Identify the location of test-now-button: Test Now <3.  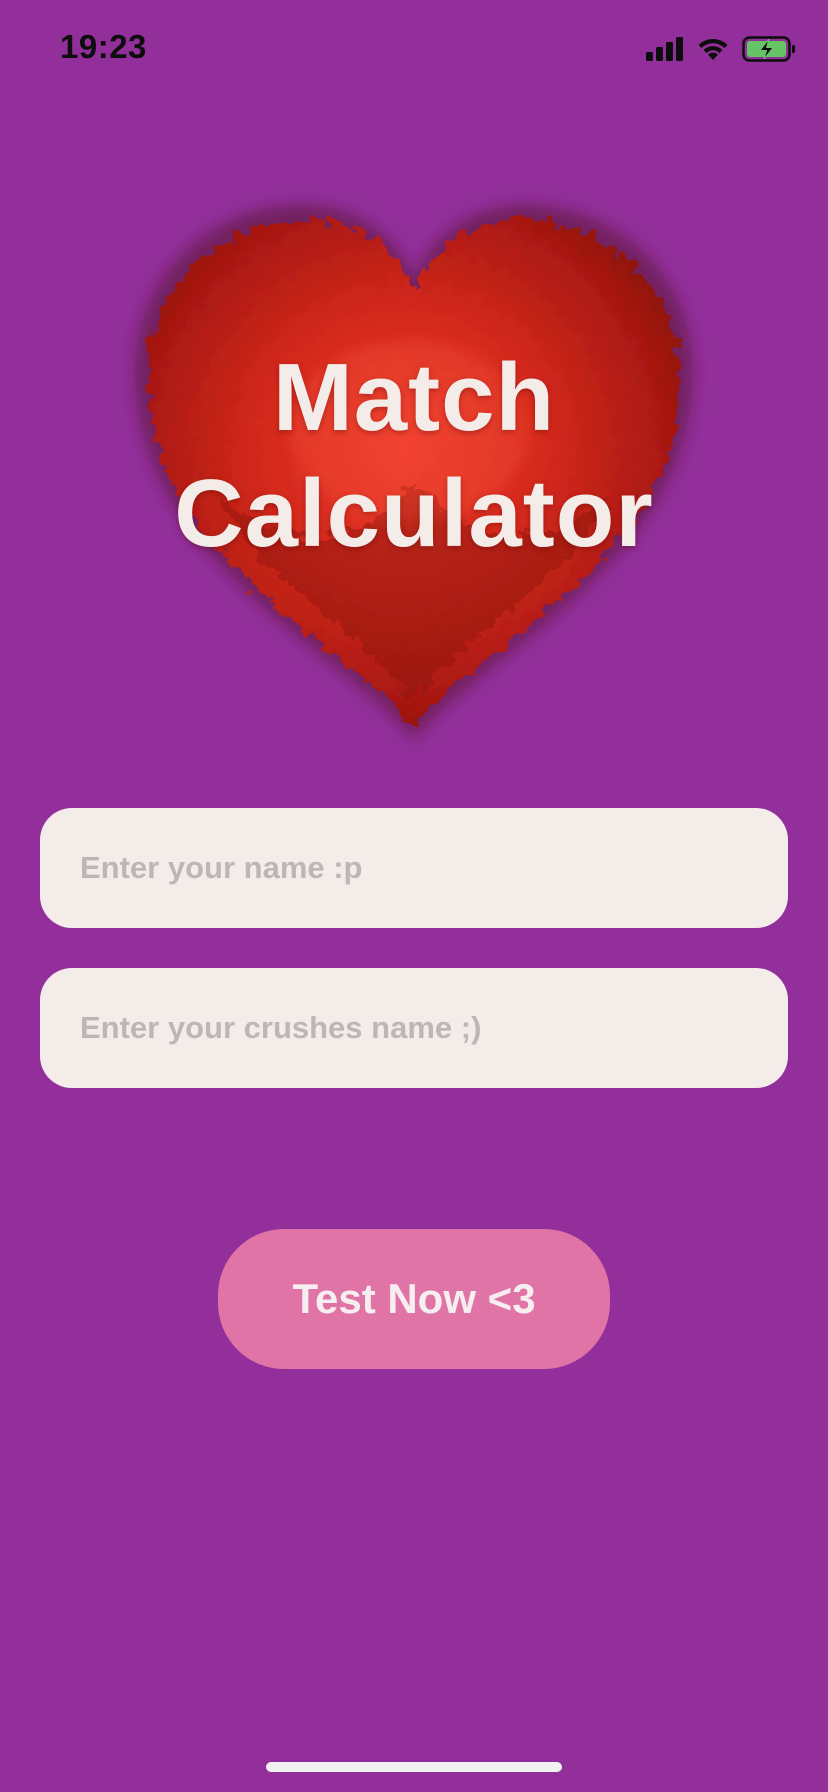
(414, 1299).